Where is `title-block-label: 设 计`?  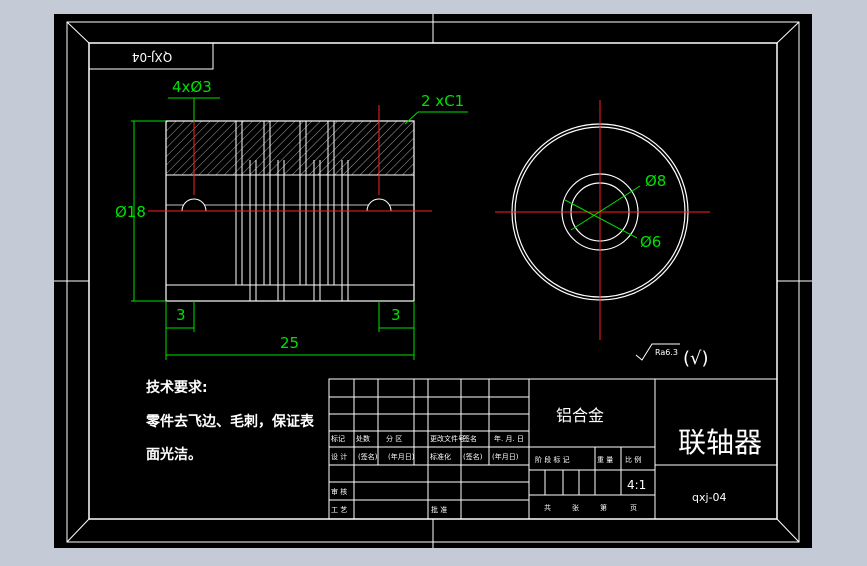
title-block-label: 设 计 is located at coordinates (339, 456).